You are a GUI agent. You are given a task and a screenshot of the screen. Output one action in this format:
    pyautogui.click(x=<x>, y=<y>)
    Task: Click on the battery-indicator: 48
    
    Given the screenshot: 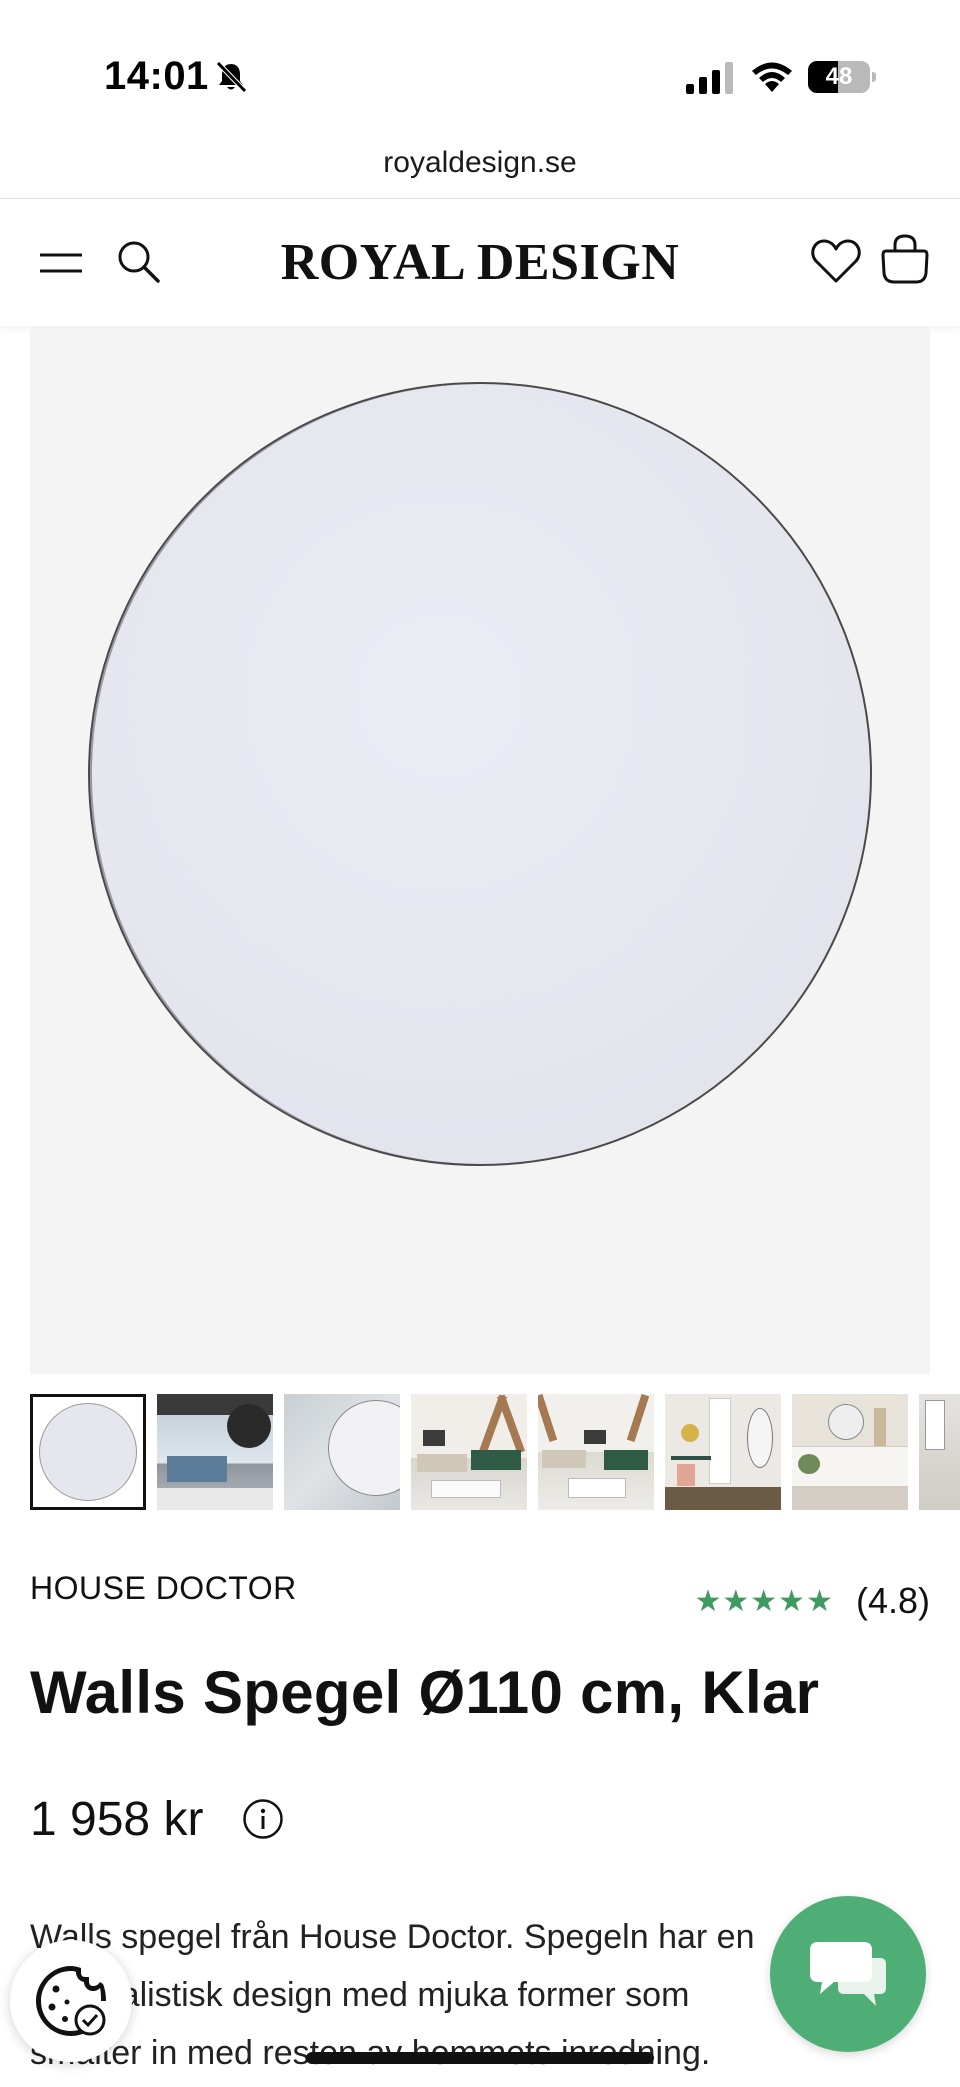 What is the action you would take?
    pyautogui.click(x=842, y=77)
    